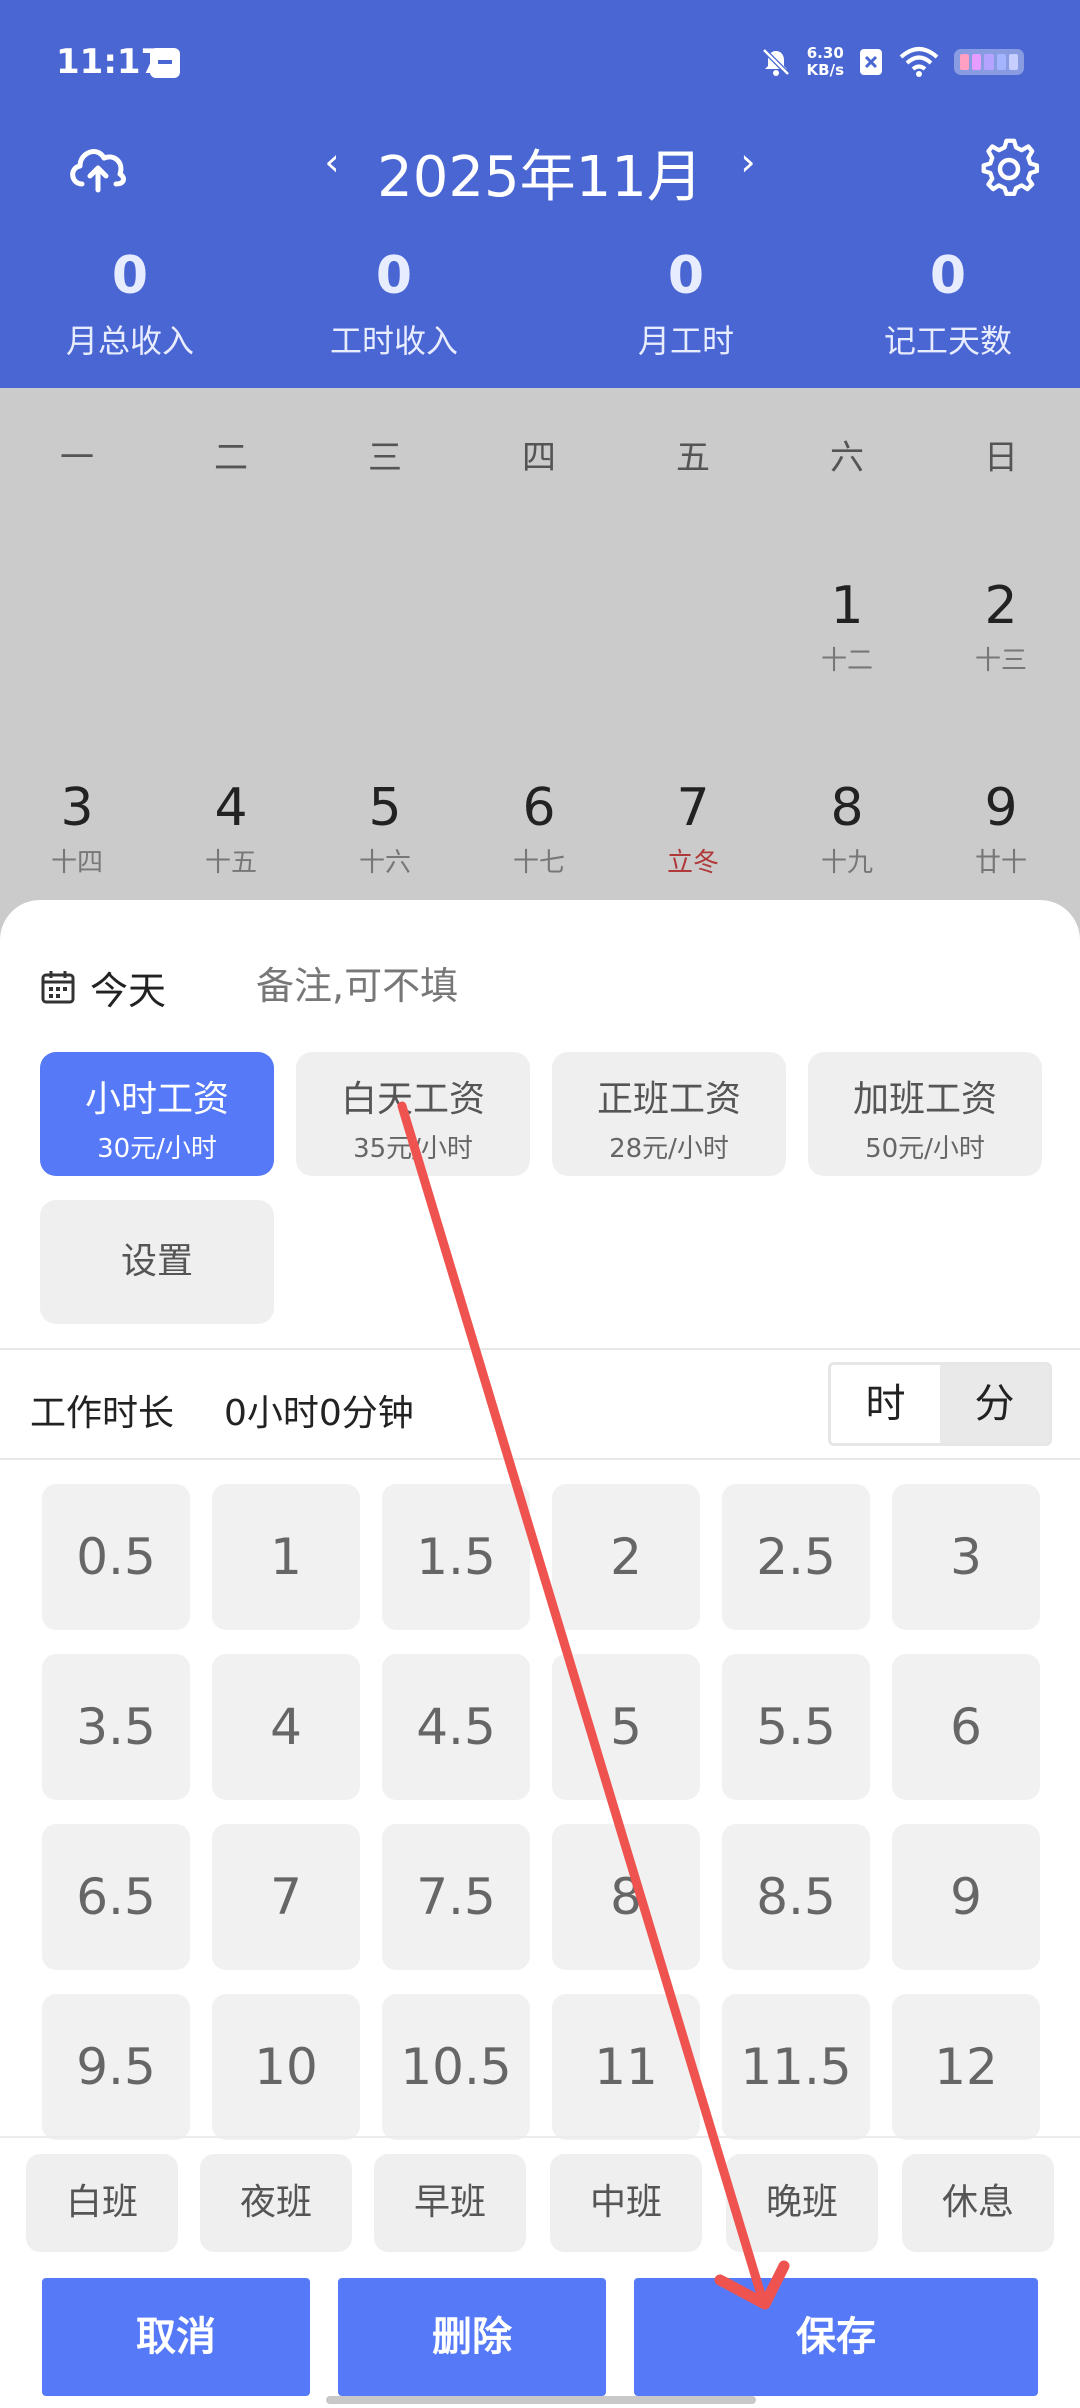 This screenshot has height=2408, width=1080. Describe the element at coordinates (102, 2203) in the screenshot. I see `shift-day-button: 白班` at that location.